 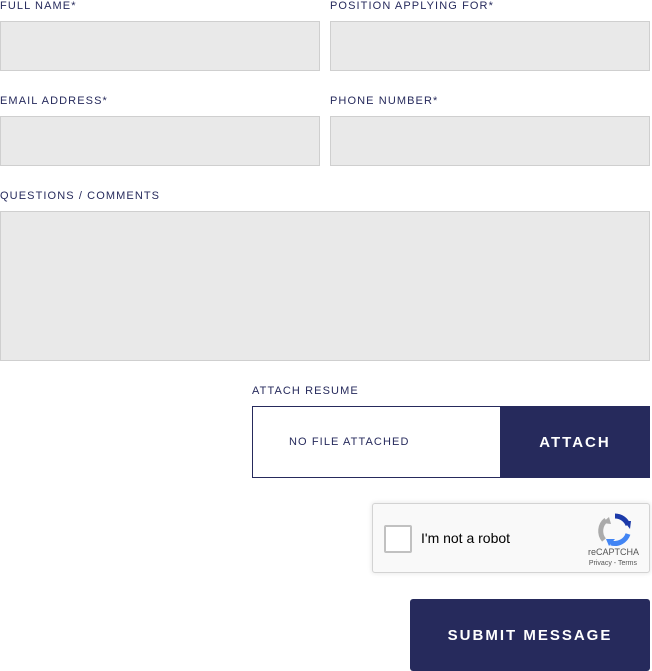 I want to click on recaptcha-privacy-link: Privacy, so click(x=600, y=563).